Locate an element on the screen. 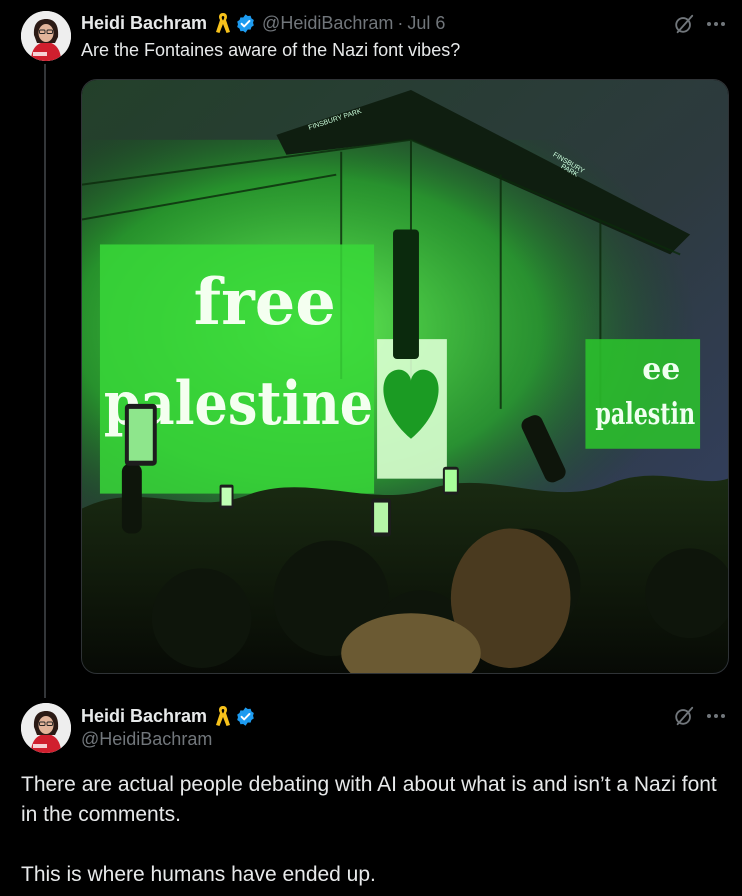  screen-right-text-2: palestin is located at coordinates (645, 414).